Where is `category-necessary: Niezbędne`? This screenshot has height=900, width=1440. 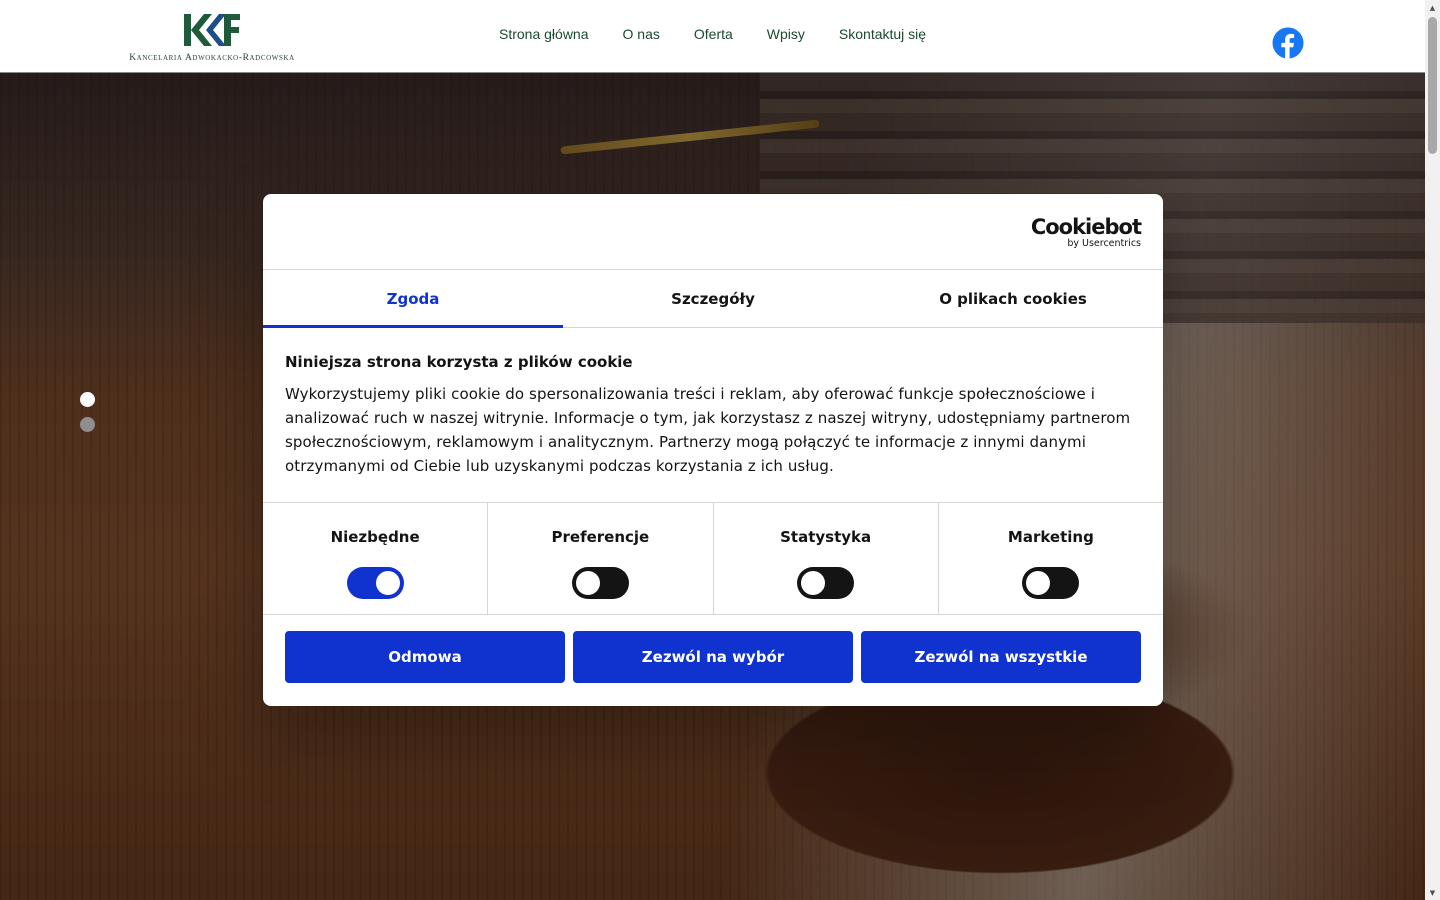
category-necessary: Niezbędne is located at coordinates (375, 558).